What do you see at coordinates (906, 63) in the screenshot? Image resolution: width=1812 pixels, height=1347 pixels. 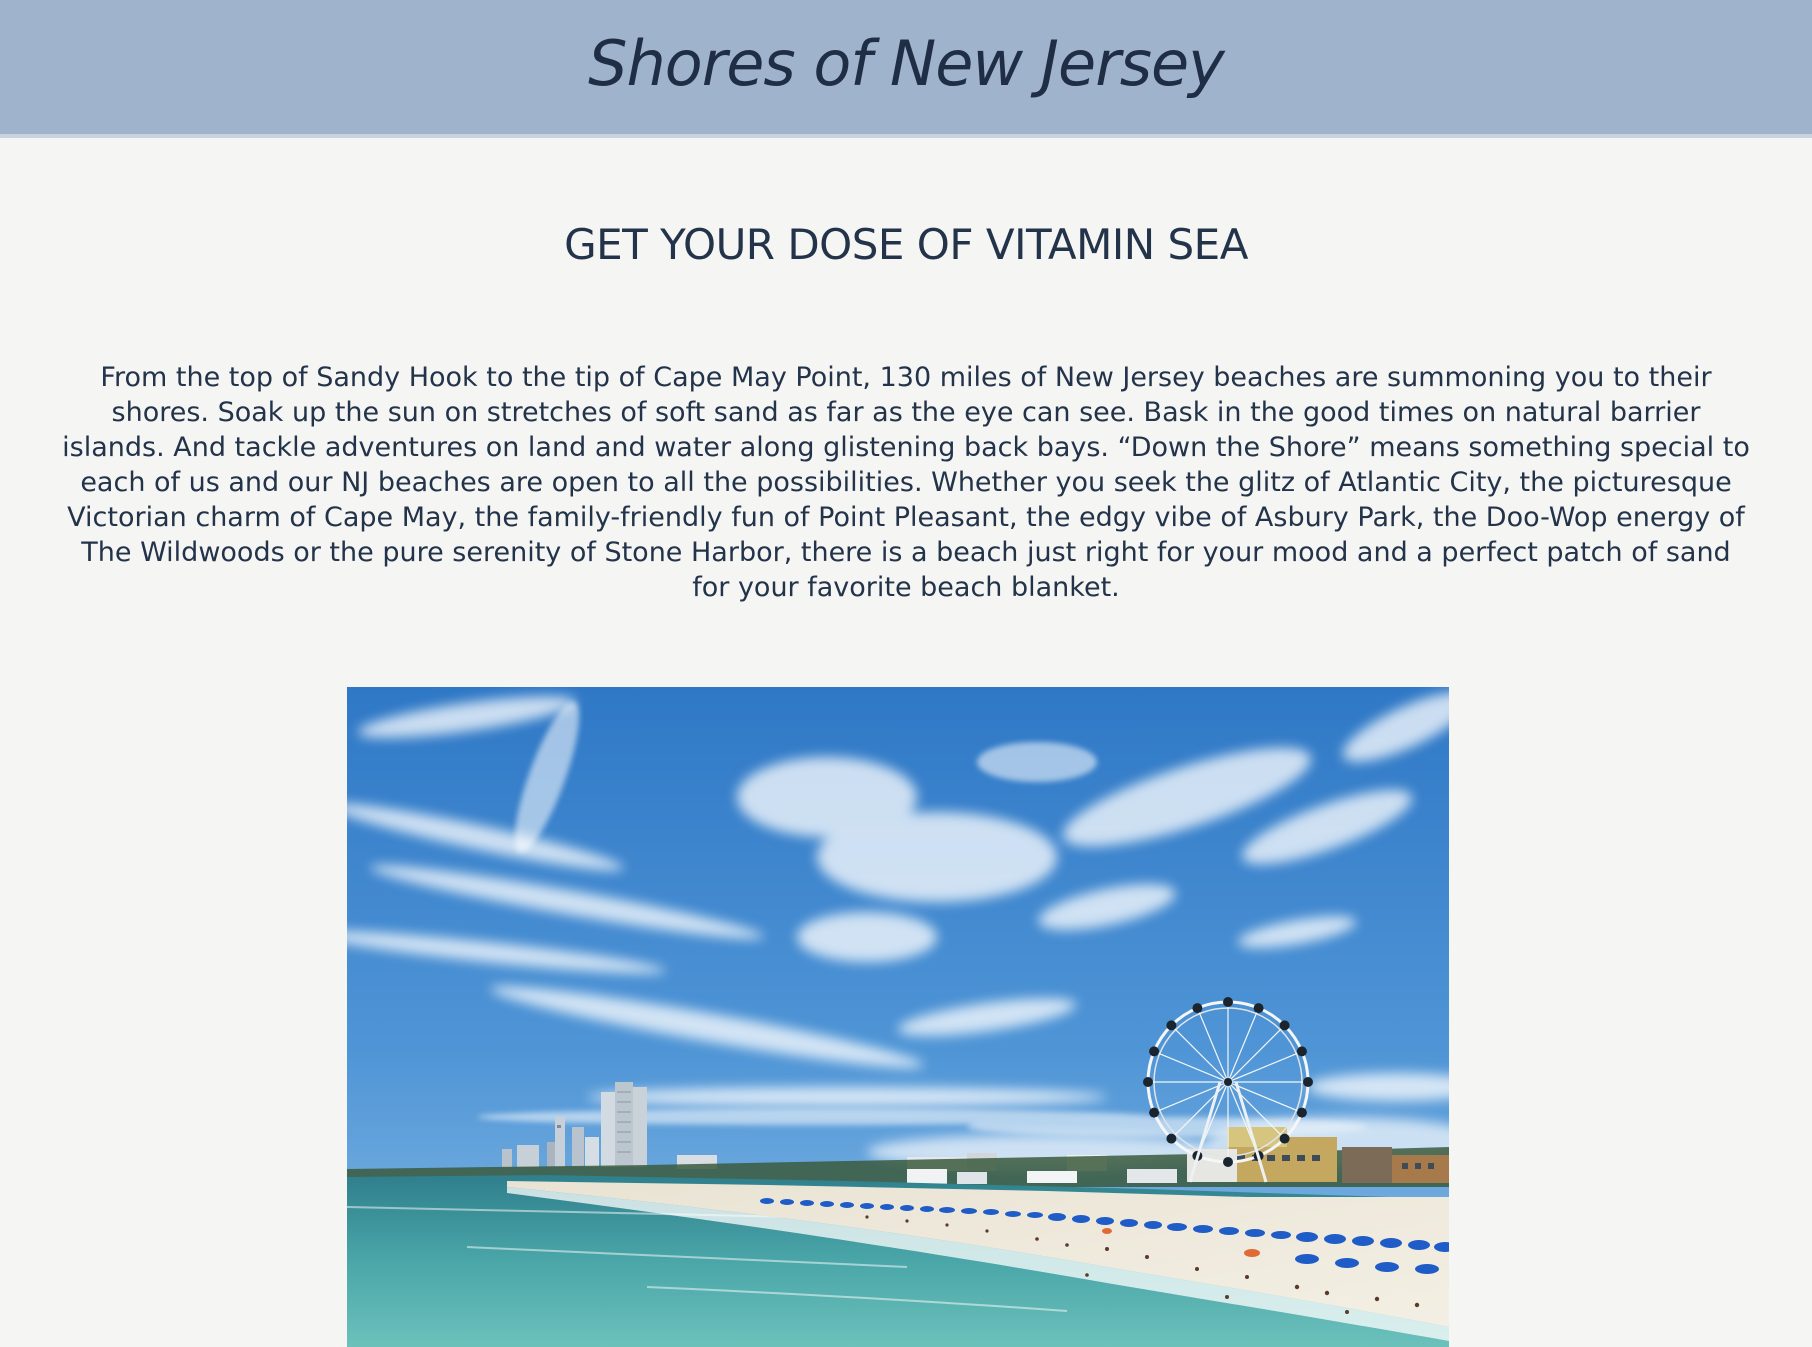 I see `site-title: Shores of New Jersey` at bounding box center [906, 63].